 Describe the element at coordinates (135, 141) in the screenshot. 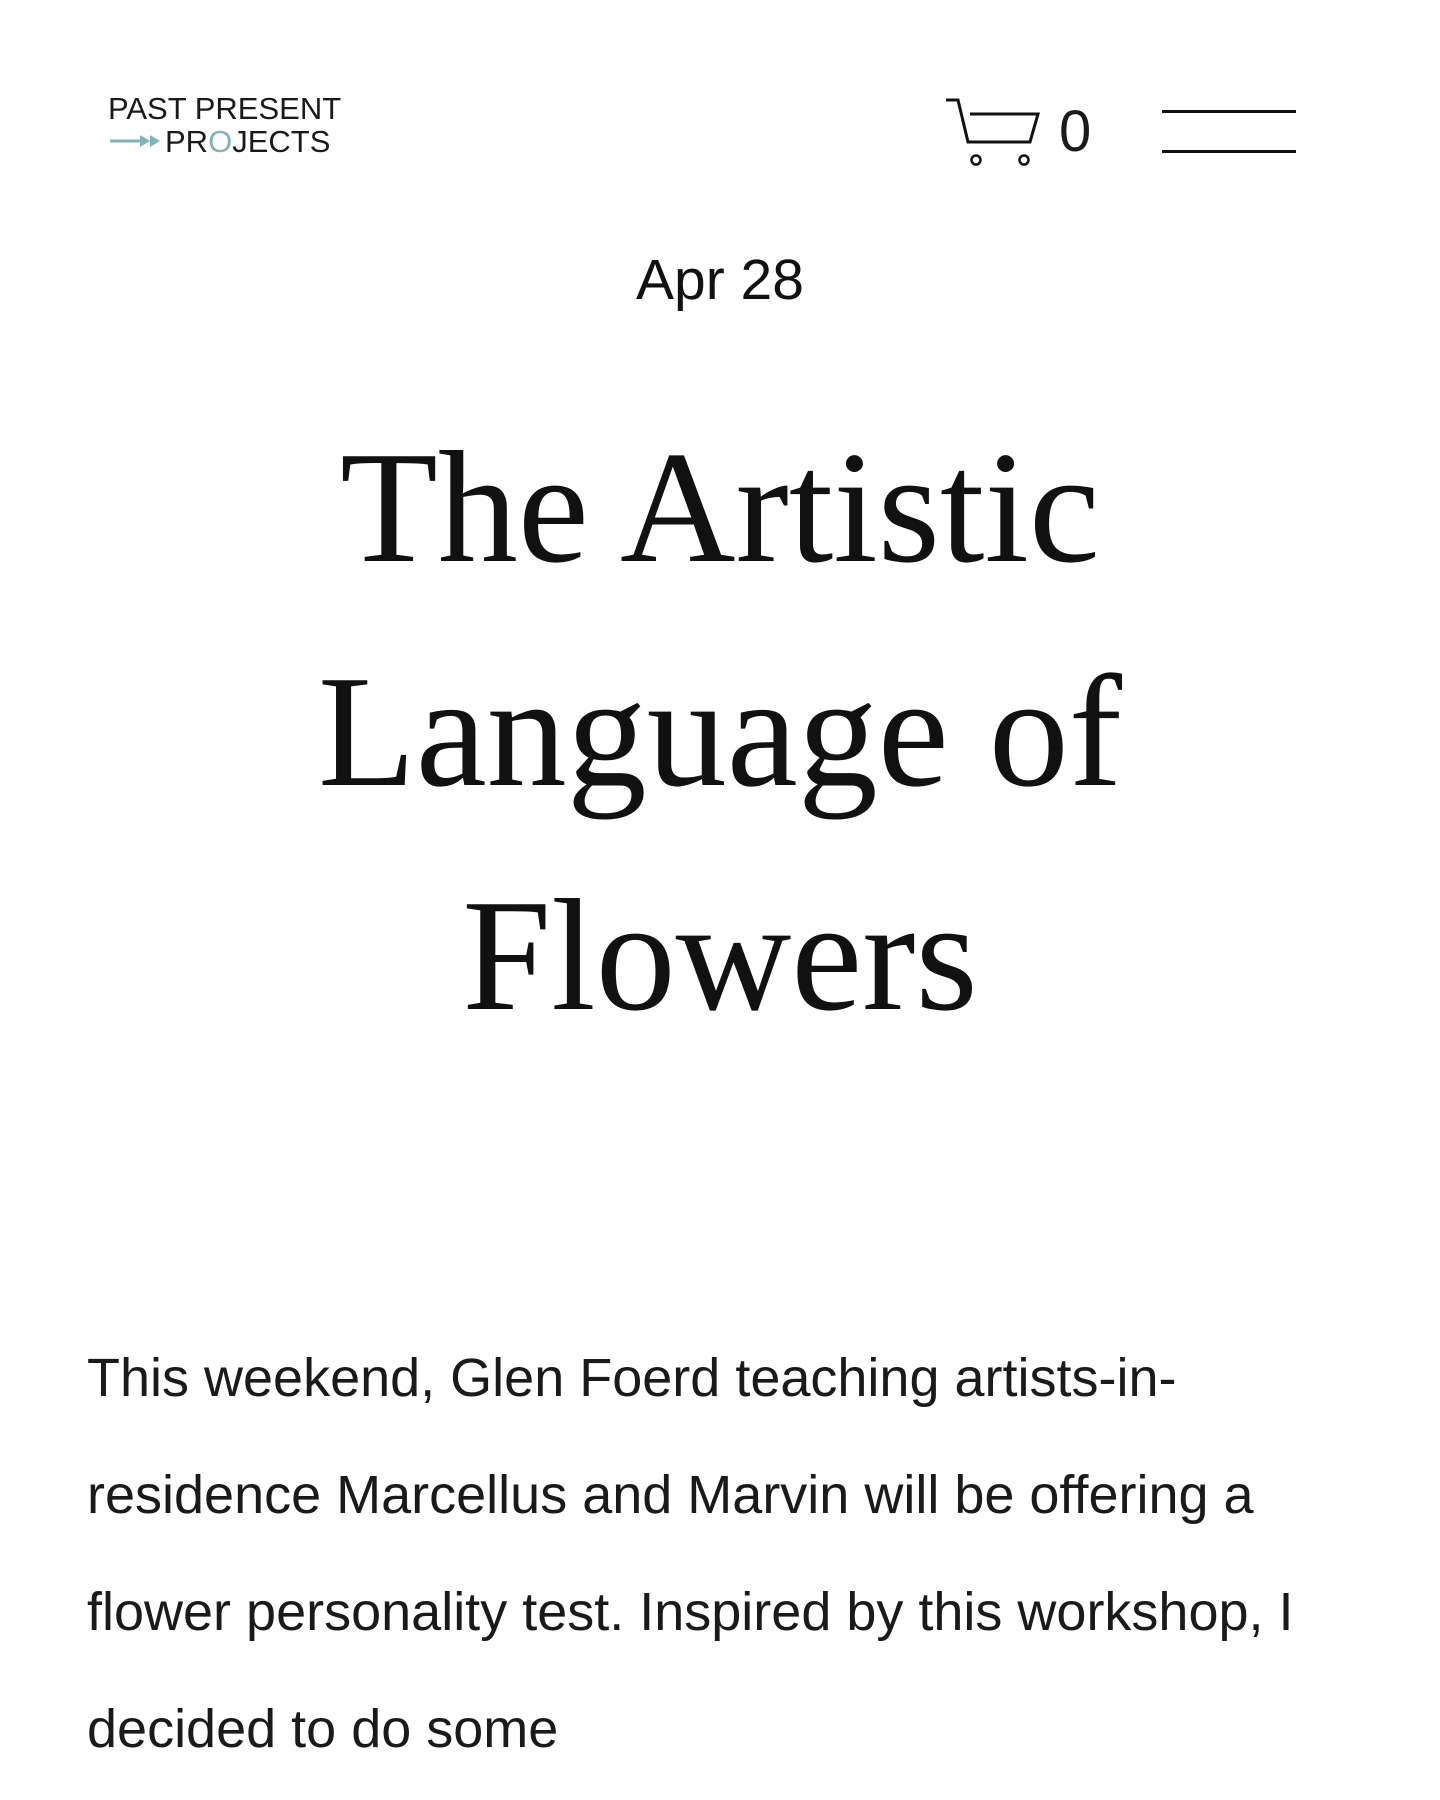

I see `logo-arrow-icon` at that location.